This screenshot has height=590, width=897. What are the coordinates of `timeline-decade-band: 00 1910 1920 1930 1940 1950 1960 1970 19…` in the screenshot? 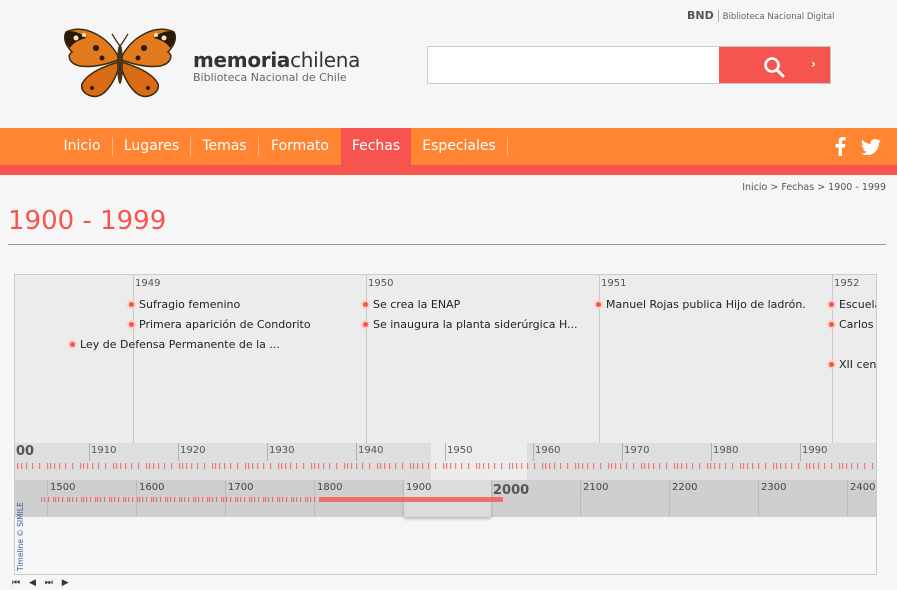 It's located at (445, 461).